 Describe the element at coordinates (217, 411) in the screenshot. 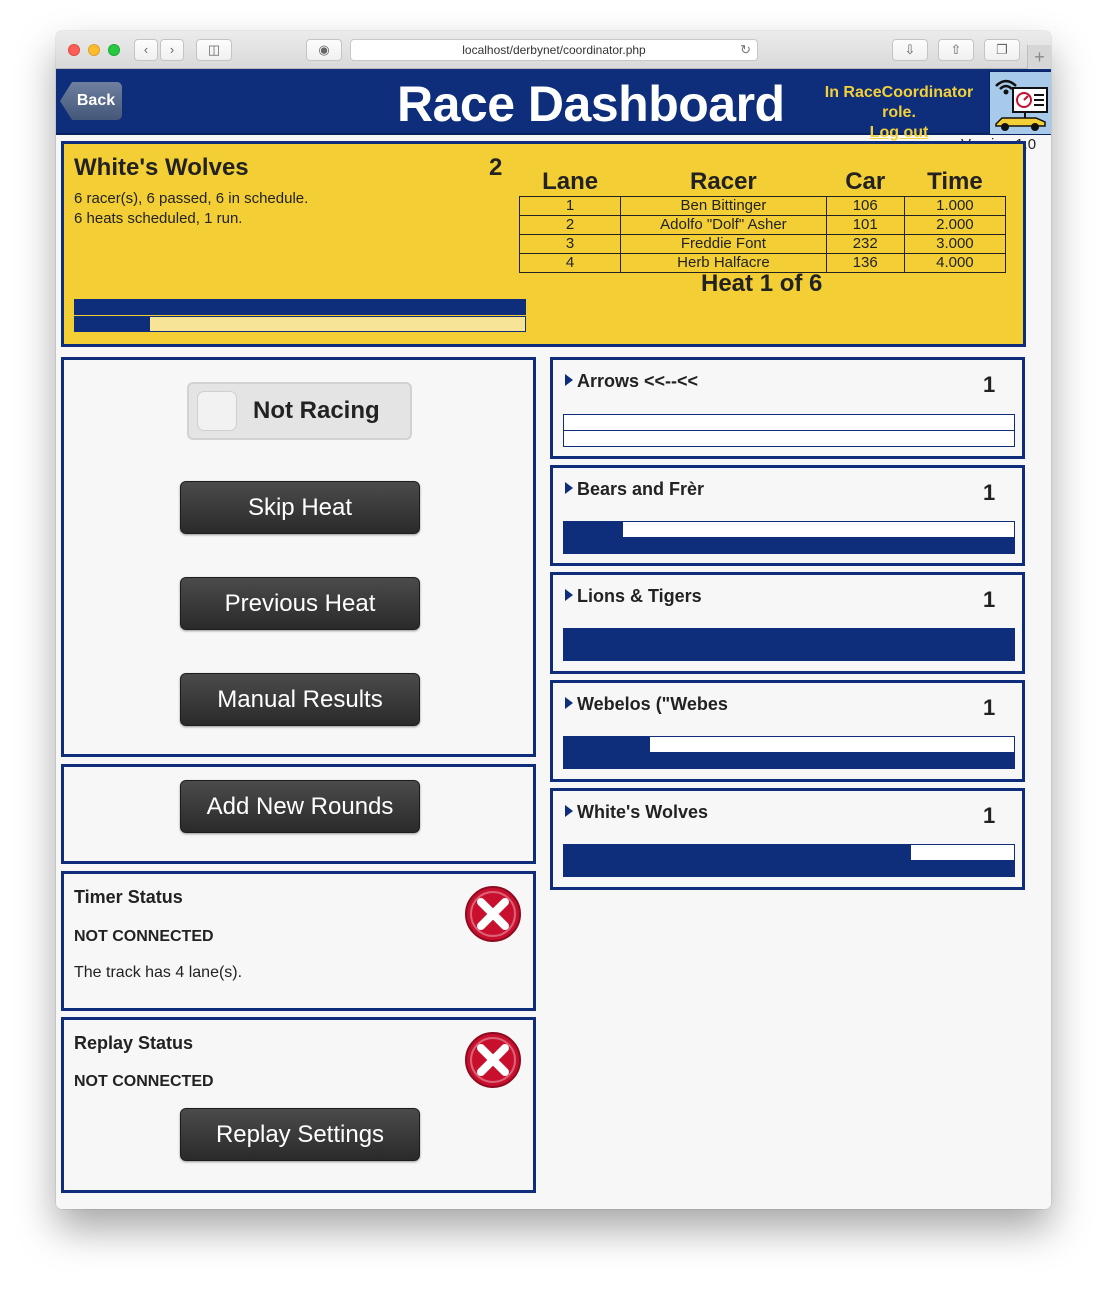

I see `toggle-knob` at that location.